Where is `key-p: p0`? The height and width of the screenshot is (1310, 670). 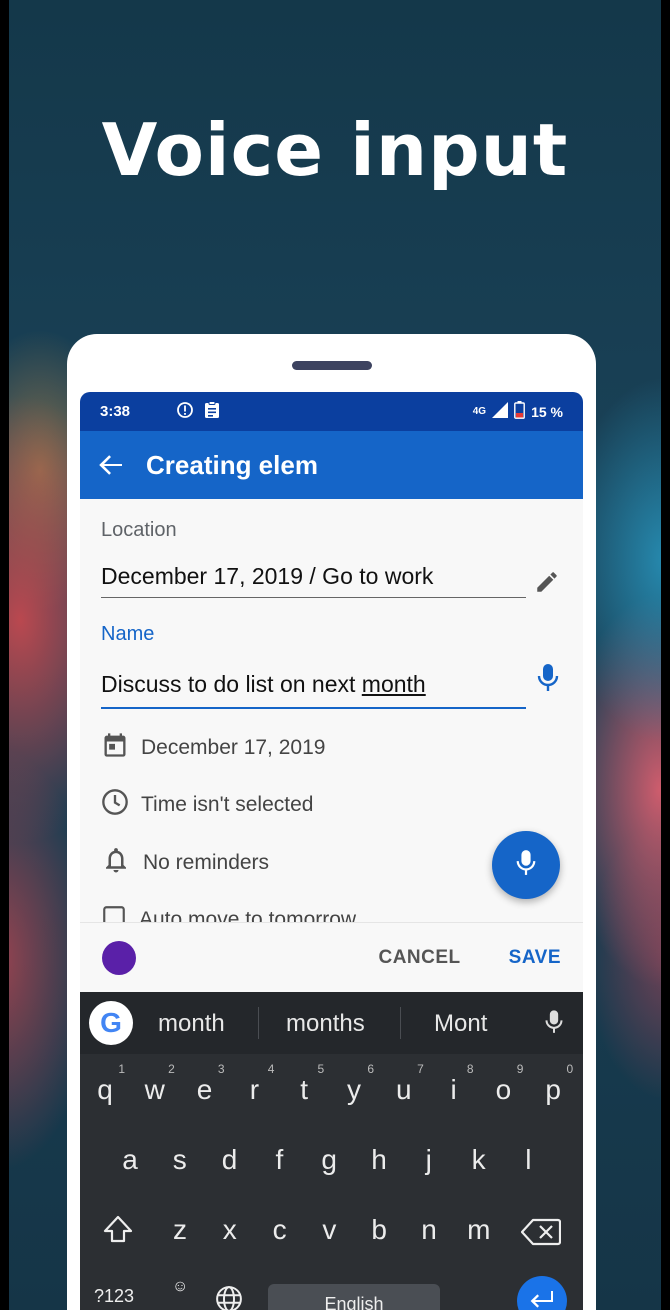 key-p: p0 is located at coordinates (553, 1084).